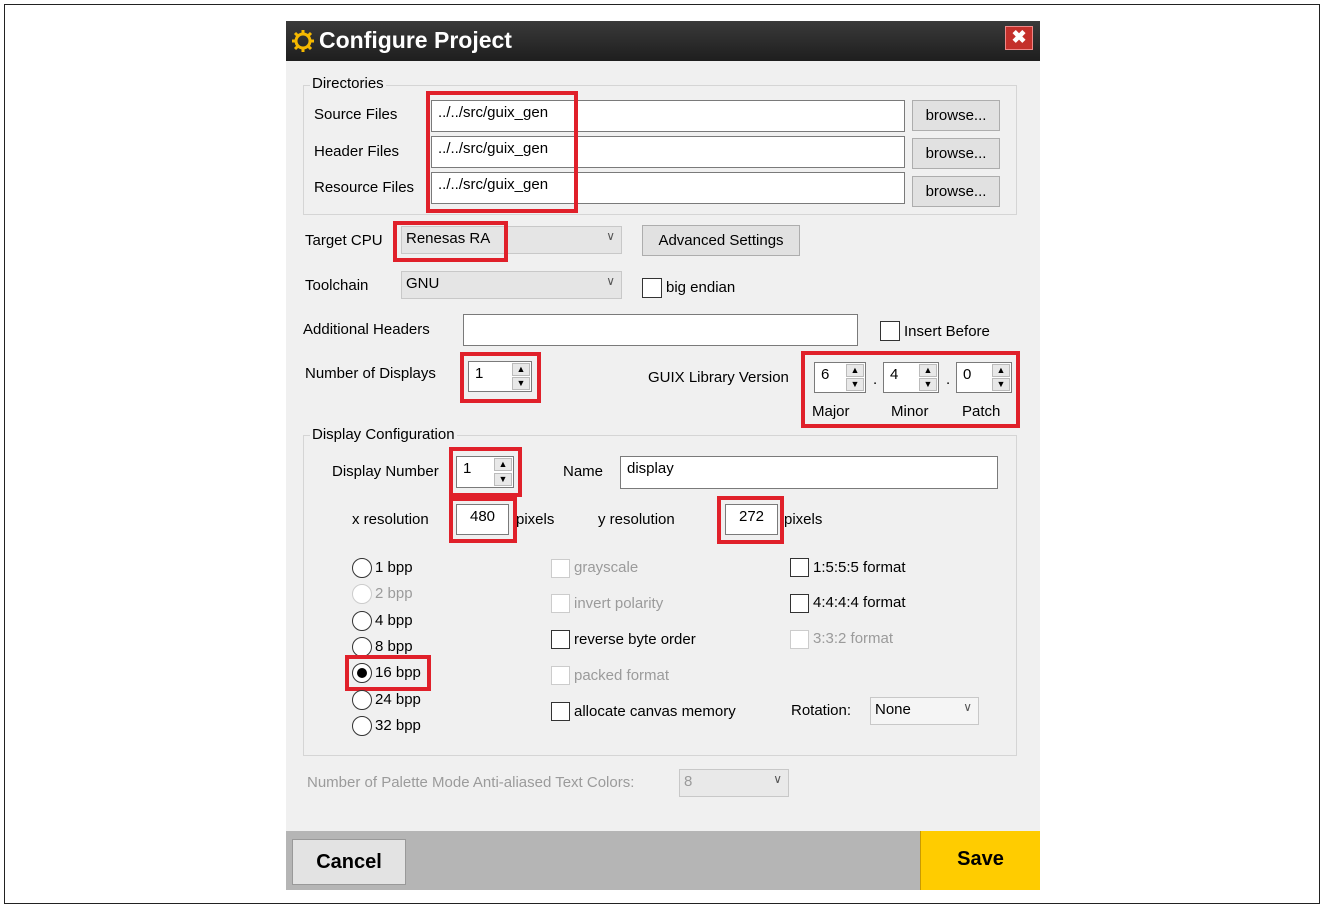 The width and height of the screenshot is (1327, 911). I want to click on save-button: Save, so click(980, 860).